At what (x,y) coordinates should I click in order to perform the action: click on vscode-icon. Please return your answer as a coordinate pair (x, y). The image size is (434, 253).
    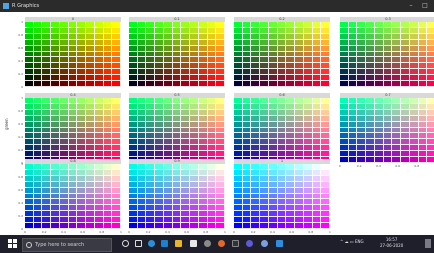
    Looking at the image, I should click on (279, 243).